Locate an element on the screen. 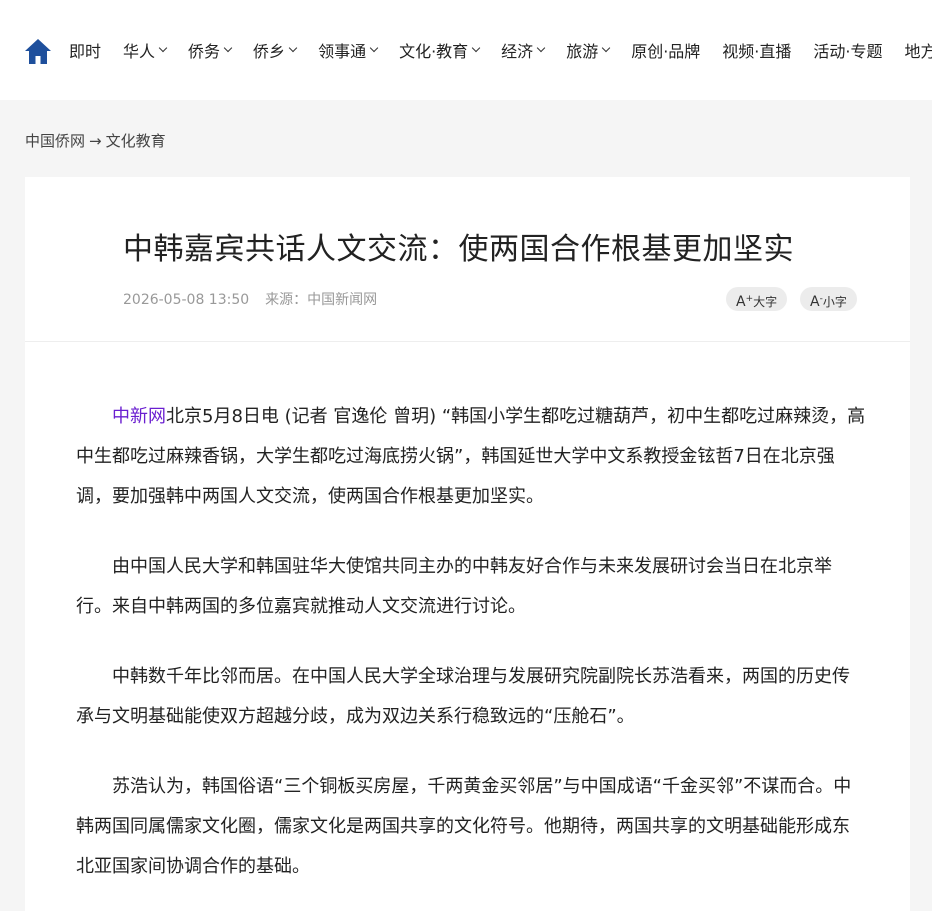 The width and height of the screenshot is (932, 911). nav-item-events-topics: 活动·专题 is located at coordinates (847, 50).